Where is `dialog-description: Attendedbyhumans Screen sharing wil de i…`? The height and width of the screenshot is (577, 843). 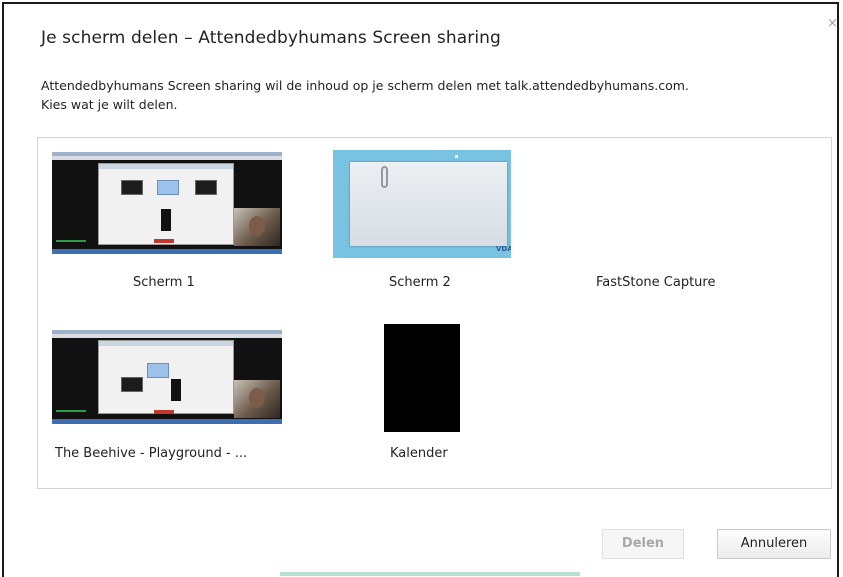
dialog-description: Attendedbyhumans Screen sharing wil de i… is located at coordinates (436, 95).